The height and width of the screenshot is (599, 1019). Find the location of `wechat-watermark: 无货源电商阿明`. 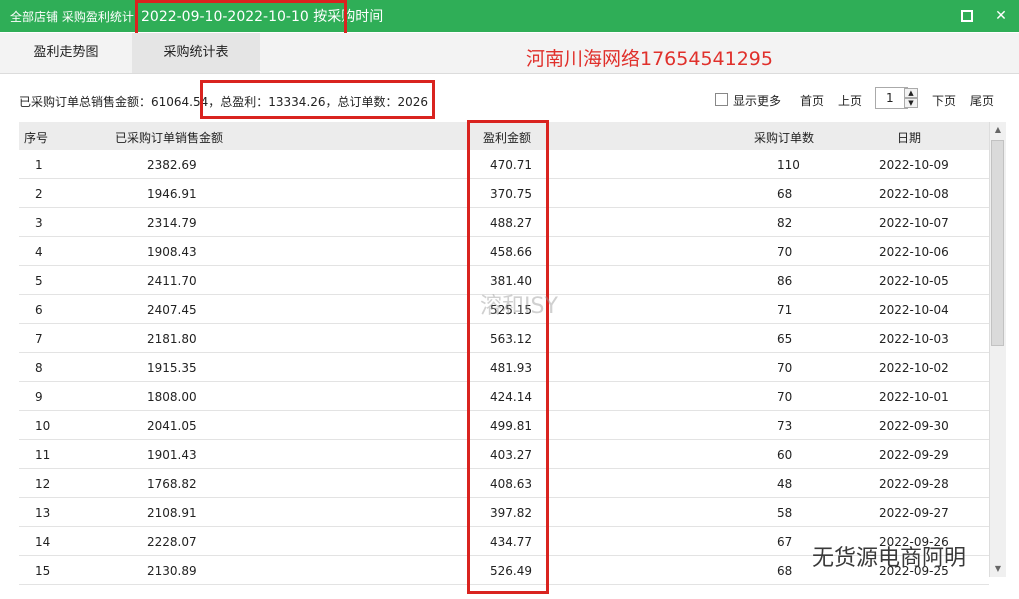

wechat-watermark: 无货源电商阿明 is located at coordinates (889, 558).